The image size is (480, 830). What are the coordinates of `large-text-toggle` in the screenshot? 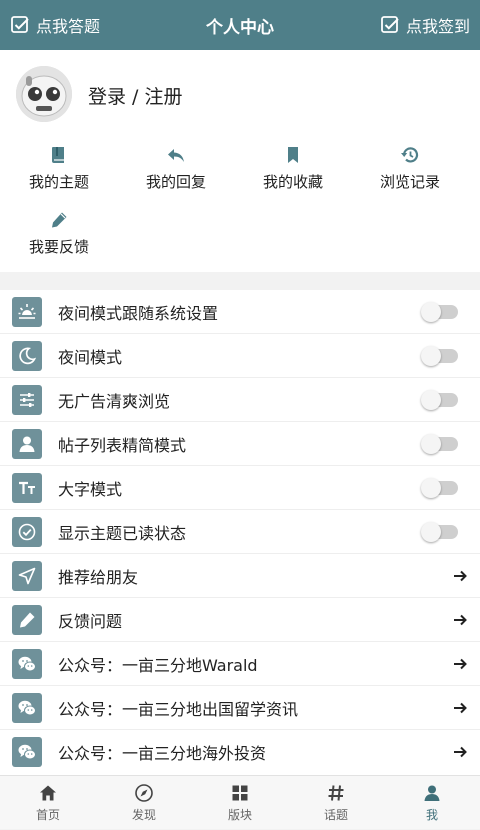 It's located at (439, 487).